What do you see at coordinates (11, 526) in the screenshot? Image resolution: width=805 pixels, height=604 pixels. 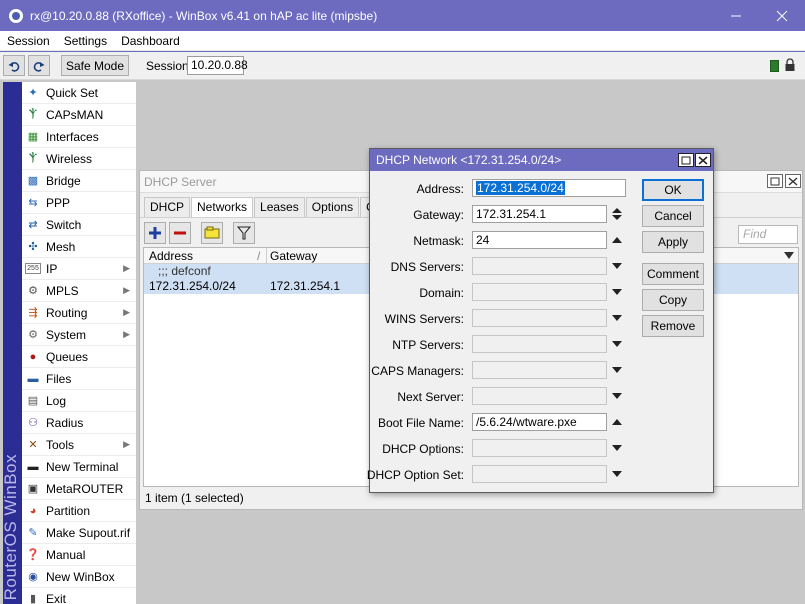 I see `brand-text: RouterOS WinBox` at bounding box center [11, 526].